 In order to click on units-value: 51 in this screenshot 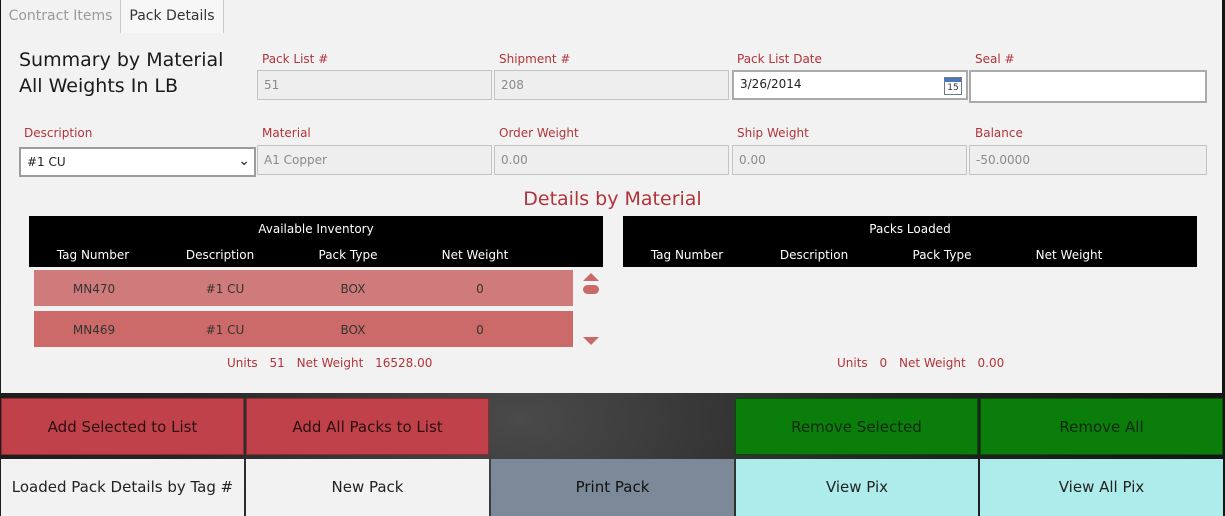, I will do `click(277, 363)`.